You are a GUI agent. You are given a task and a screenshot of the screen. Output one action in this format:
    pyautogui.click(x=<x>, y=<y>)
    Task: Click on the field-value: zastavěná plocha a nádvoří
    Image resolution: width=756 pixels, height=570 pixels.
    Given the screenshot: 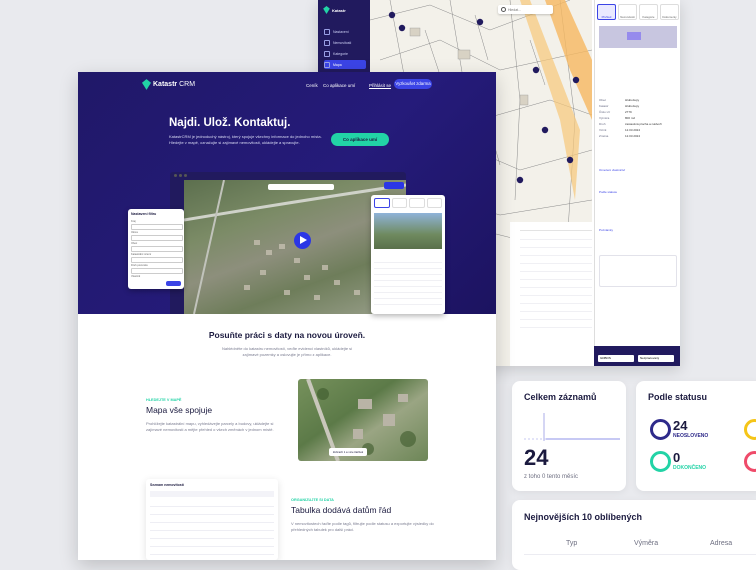 What is the action you would take?
    pyautogui.click(x=643, y=124)
    